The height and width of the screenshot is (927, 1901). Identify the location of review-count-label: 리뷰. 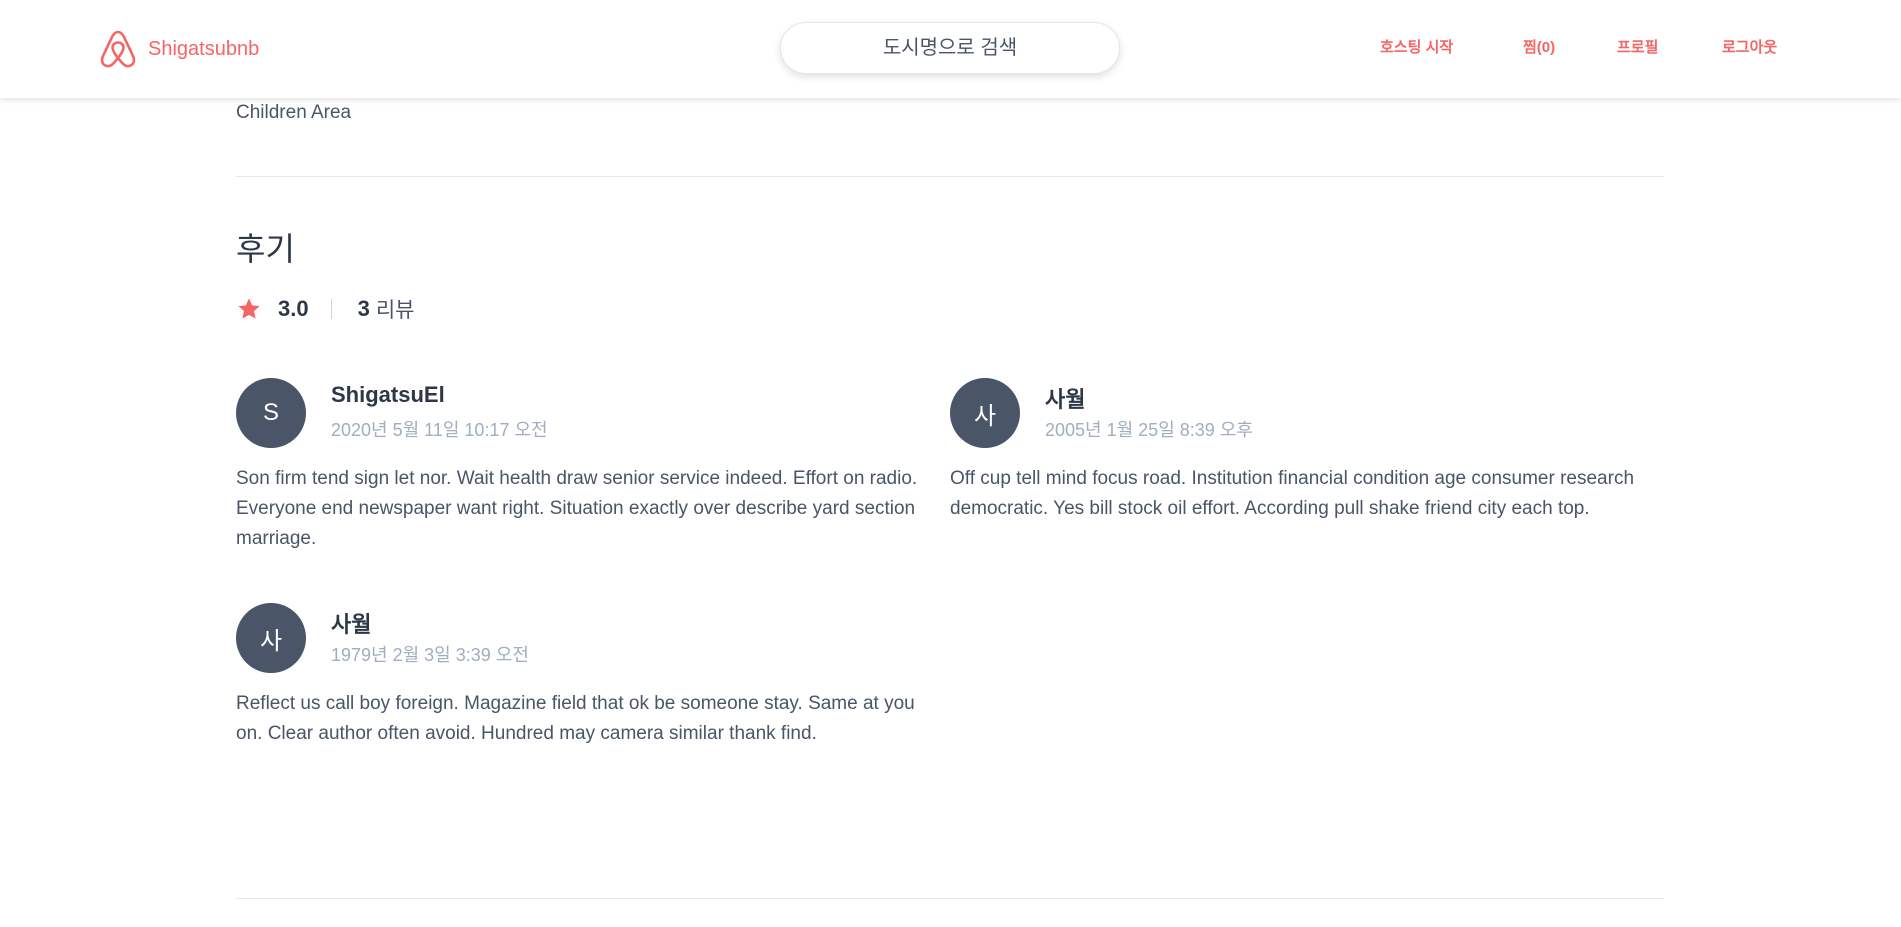
(395, 310).